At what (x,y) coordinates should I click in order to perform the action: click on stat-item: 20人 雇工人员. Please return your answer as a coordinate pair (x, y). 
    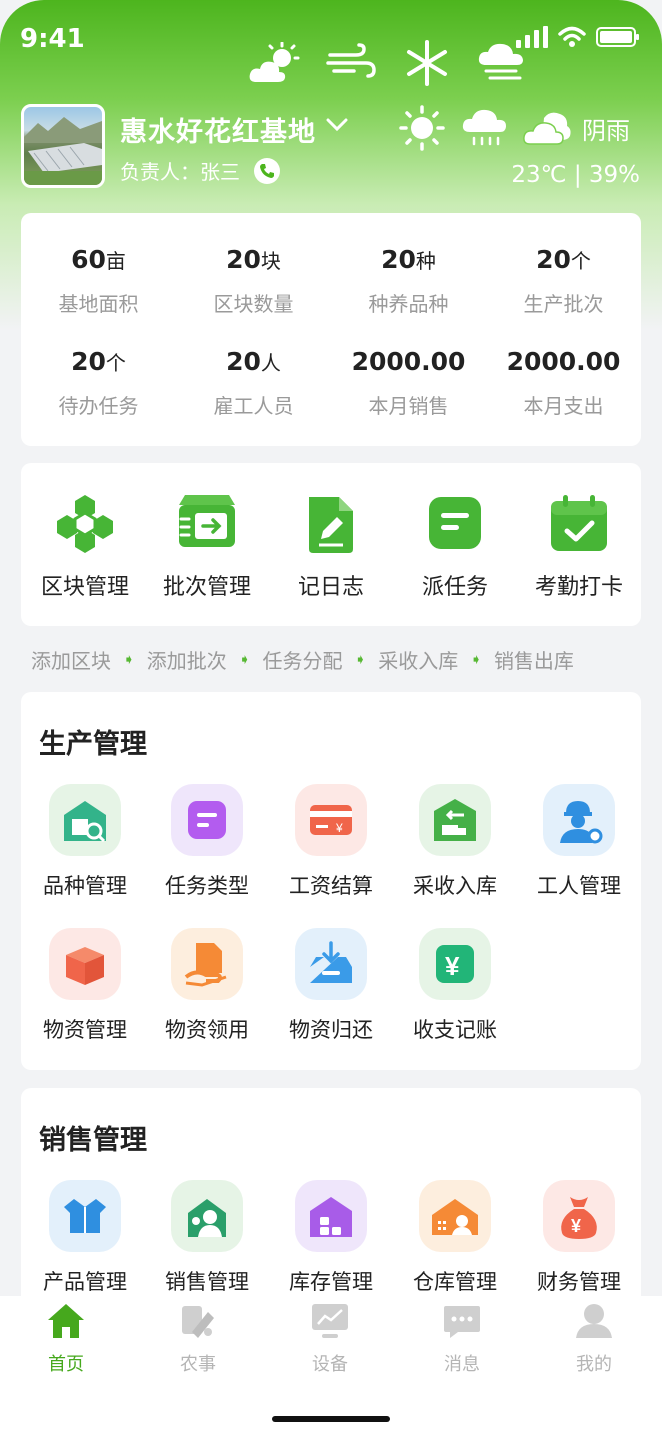
    Looking at the image, I should click on (253, 383).